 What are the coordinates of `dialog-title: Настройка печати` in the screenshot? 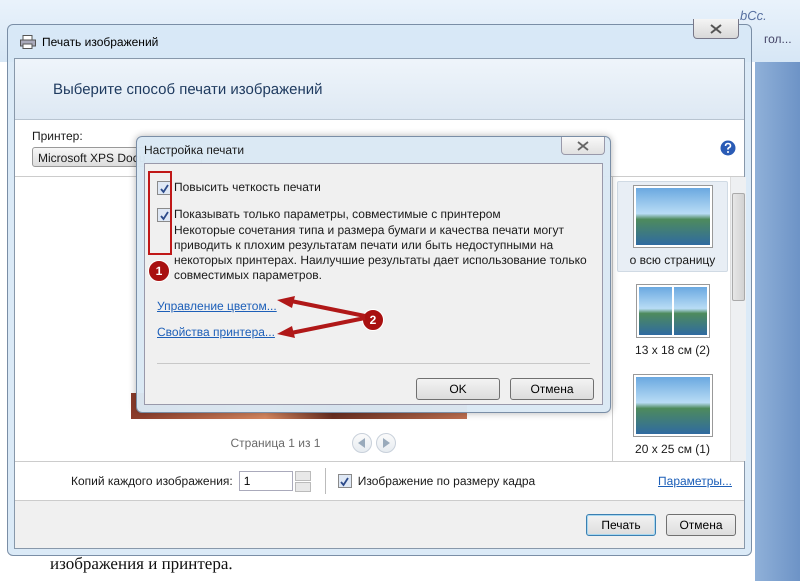 It's located at (194, 150).